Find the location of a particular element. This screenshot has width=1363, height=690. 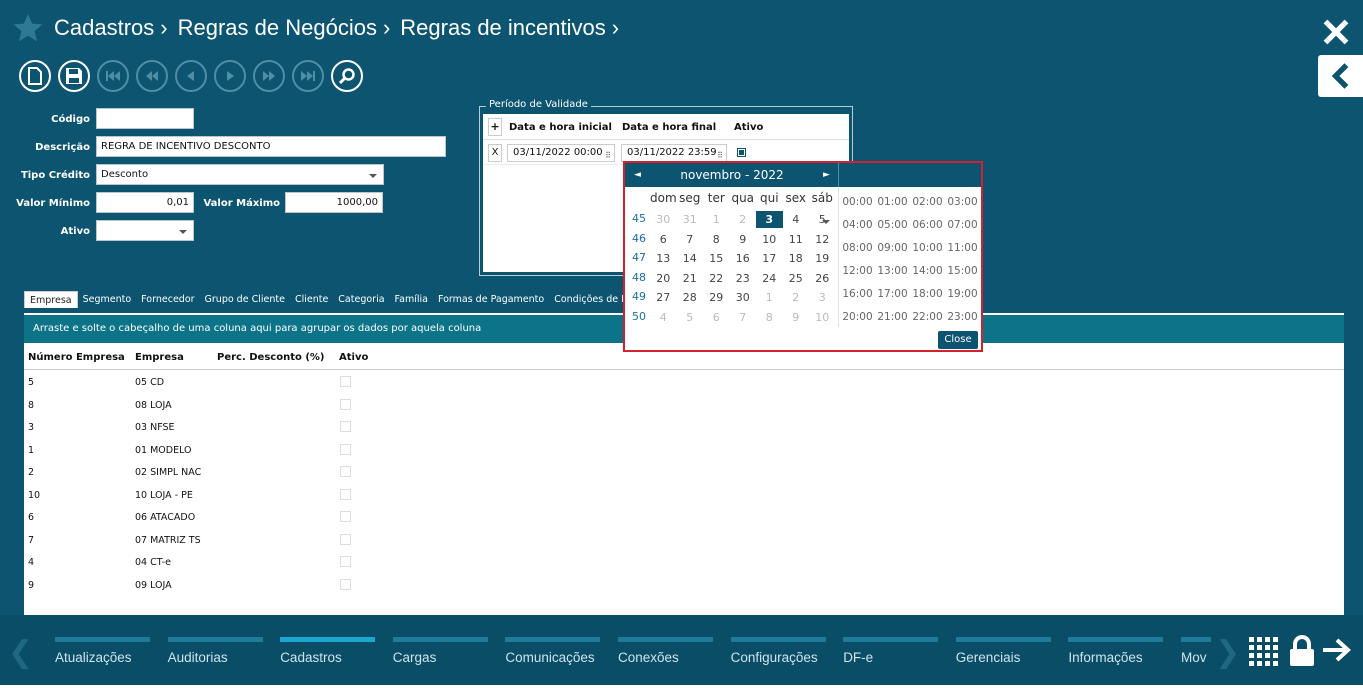

module-atualizacoes: Atualizações is located at coordinates (102, 651).